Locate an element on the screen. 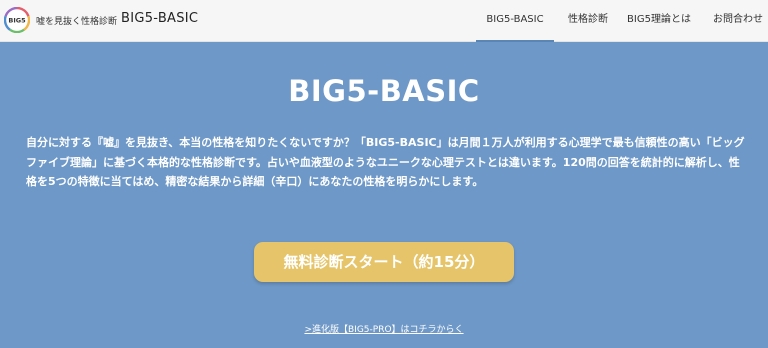 Image resolution: width=768 pixels, height=348 pixels. nav-big5-basic: BIG5-BASIC is located at coordinates (515, 21).